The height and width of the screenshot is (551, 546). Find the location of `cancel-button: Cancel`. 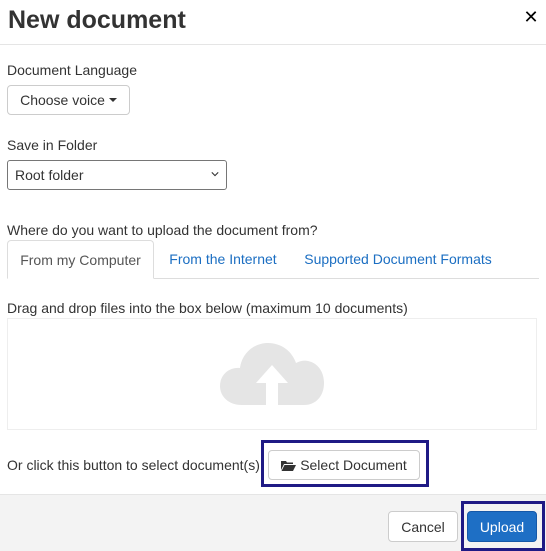

cancel-button: Cancel is located at coordinates (423, 526).